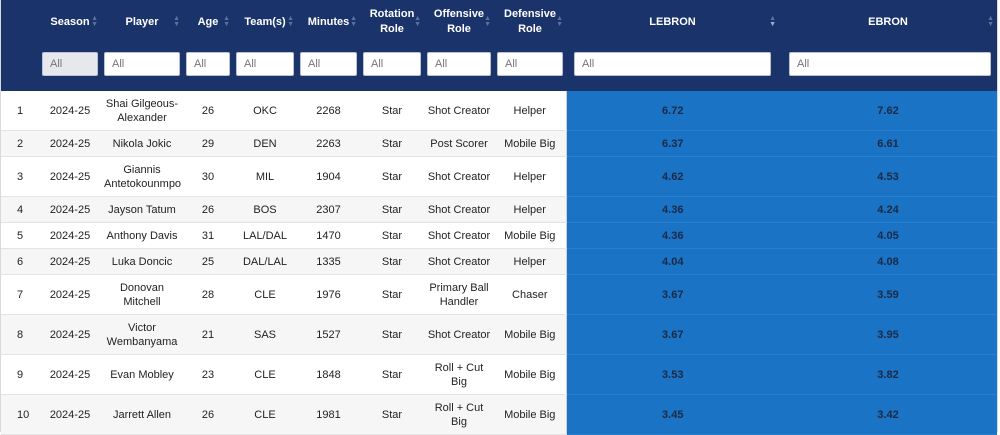 This screenshot has width=1000, height=435. I want to click on offensive-role-cell: Roll + Cut Big, so click(459, 414).